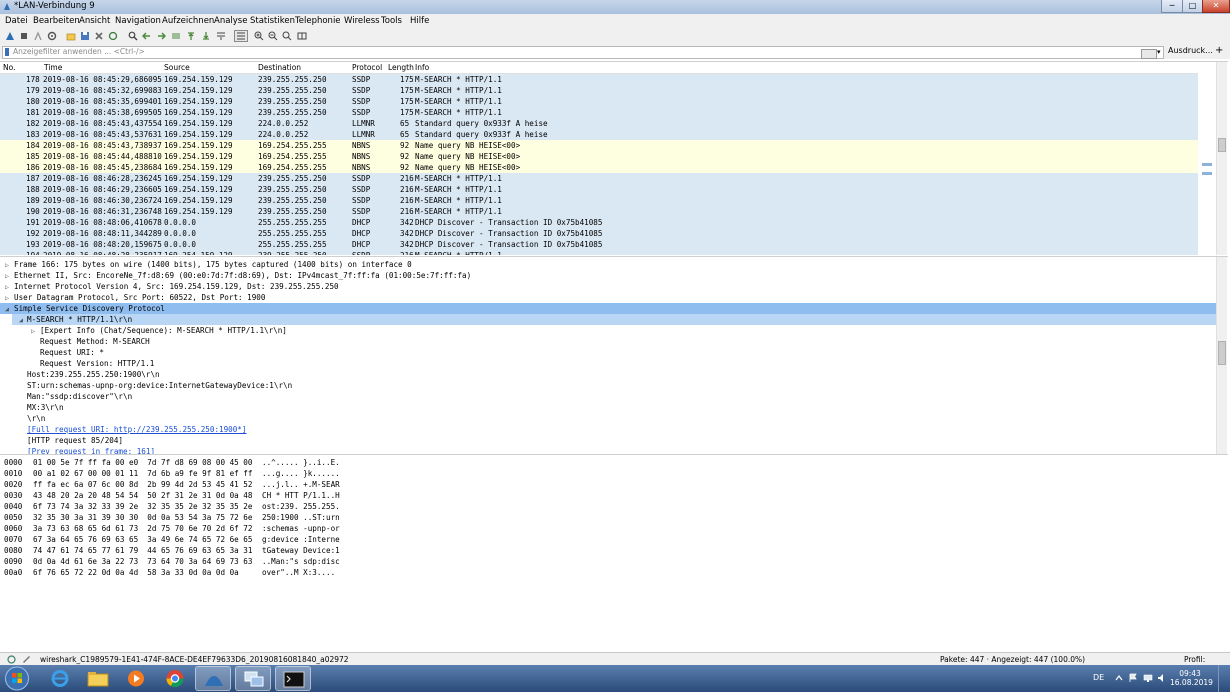 The width and height of the screenshot is (1230, 692). I want to click on add-filter-button: +, so click(1219, 50).